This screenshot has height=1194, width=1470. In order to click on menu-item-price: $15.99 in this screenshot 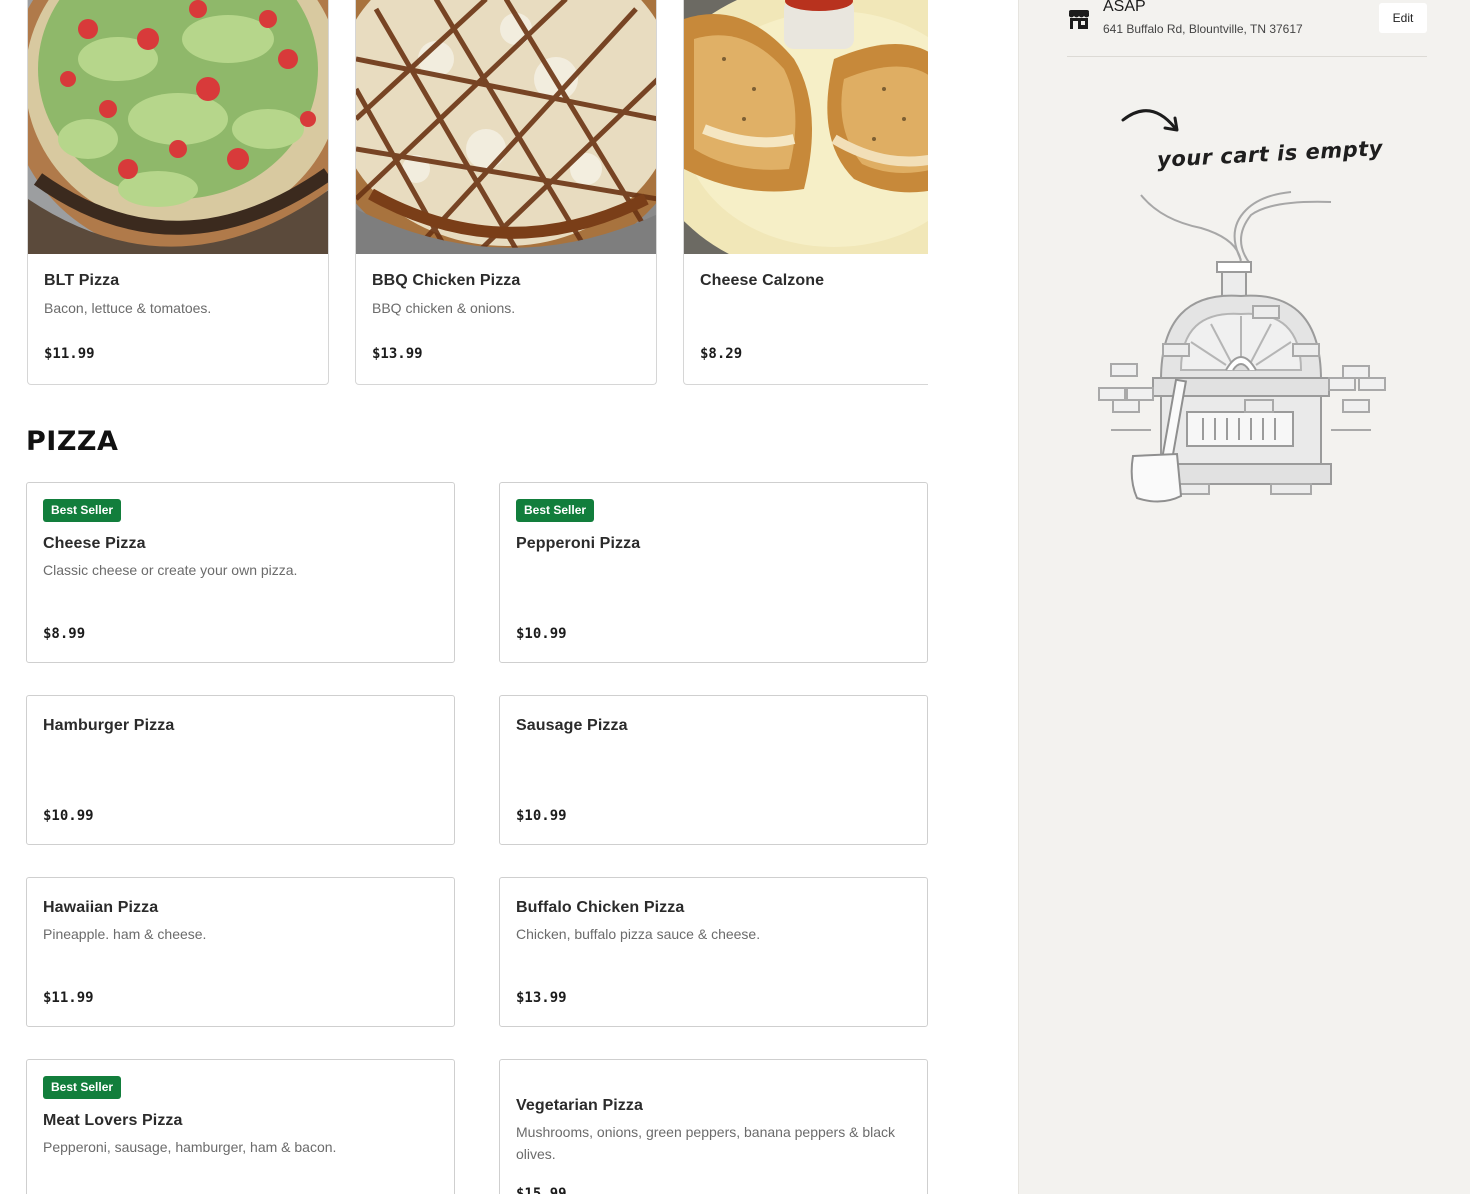, I will do `click(541, 1190)`.